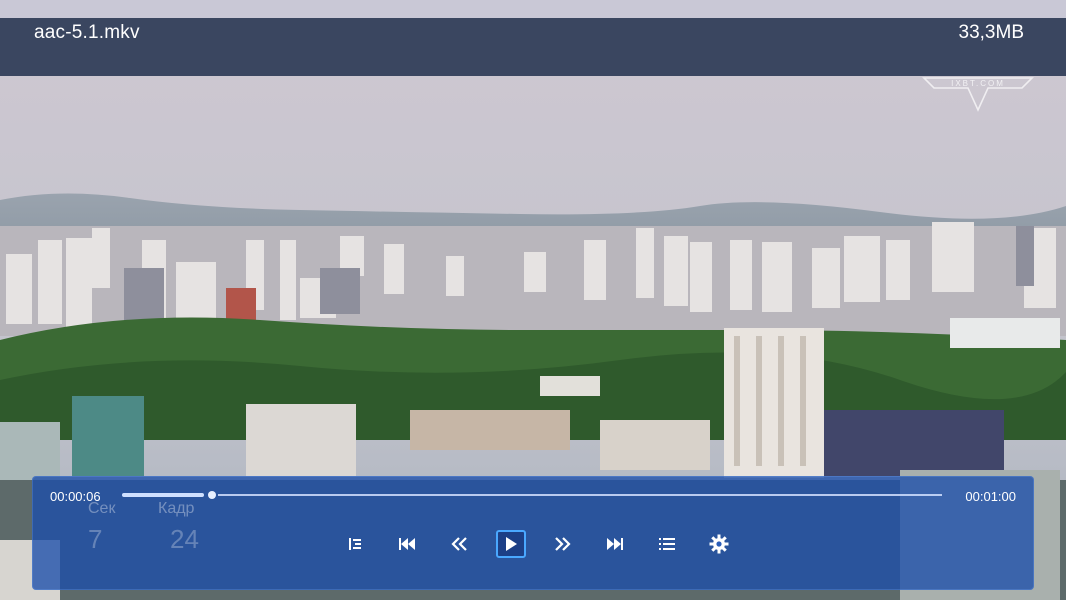 This screenshot has width=1066, height=600. What do you see at coordinates (990, 496) in the screenshot?
I see `duration-time: 00:01:00` at bounding box center [990, 496].